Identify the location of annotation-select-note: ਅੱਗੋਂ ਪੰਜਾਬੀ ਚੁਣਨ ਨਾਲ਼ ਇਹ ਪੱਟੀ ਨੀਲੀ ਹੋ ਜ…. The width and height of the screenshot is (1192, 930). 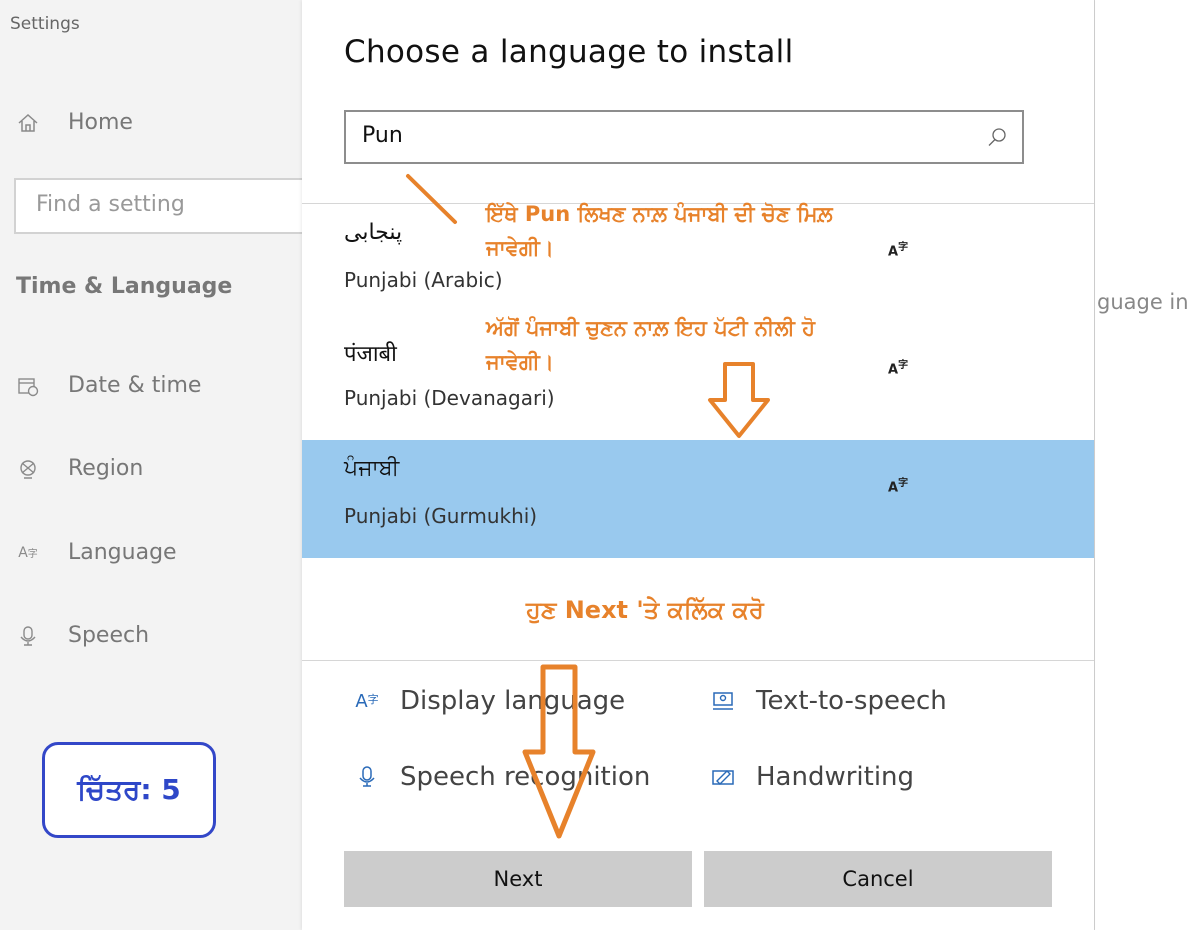
(651, 345).